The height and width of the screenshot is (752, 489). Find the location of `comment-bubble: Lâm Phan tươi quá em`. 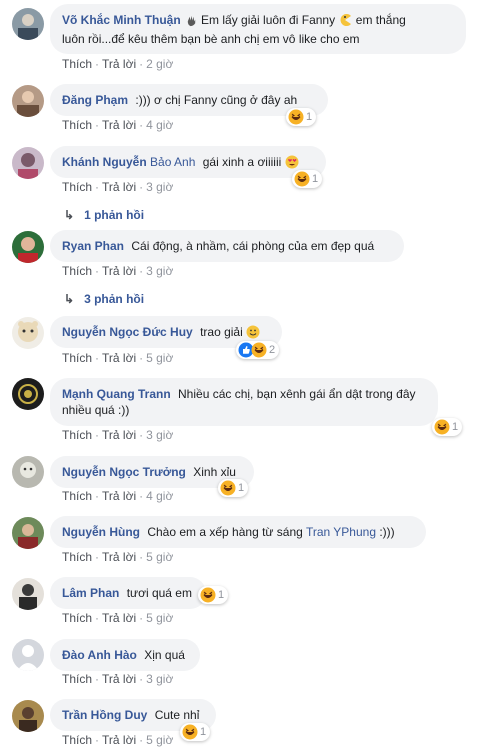

comment-bubble: Lâm Phan tươi quá em is located at coordinates (128, 593).